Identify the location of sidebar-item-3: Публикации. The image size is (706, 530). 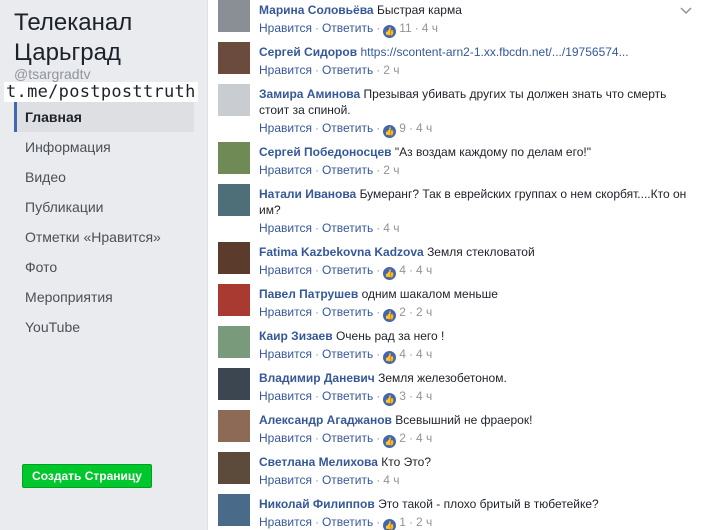
(104, 207).